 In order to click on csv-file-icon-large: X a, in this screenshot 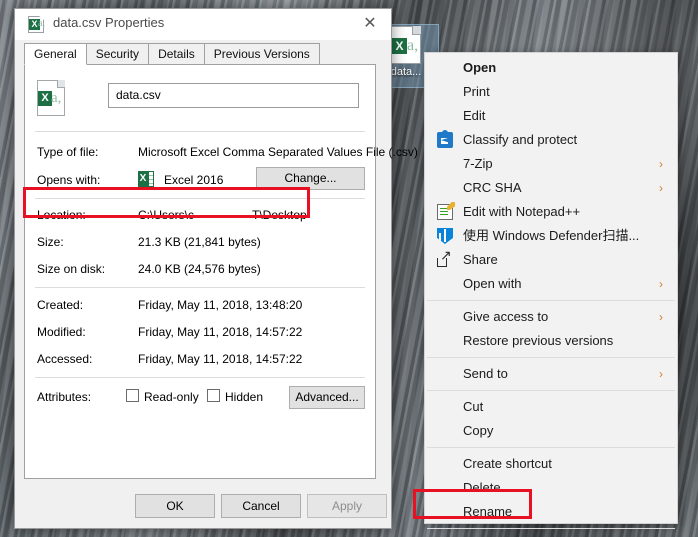, I will do `click(51, 98)`.